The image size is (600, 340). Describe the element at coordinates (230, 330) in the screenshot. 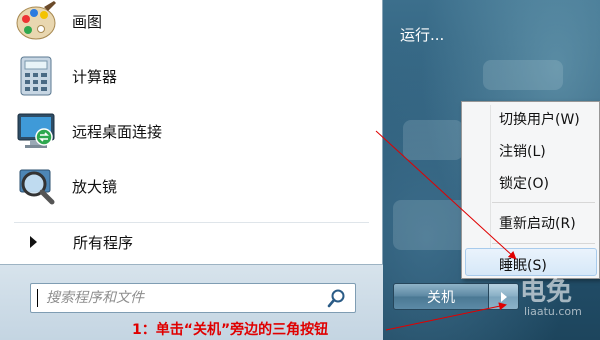

I see `annotation-text: 1：单击“关机”旁边的三角按钮` at that location.